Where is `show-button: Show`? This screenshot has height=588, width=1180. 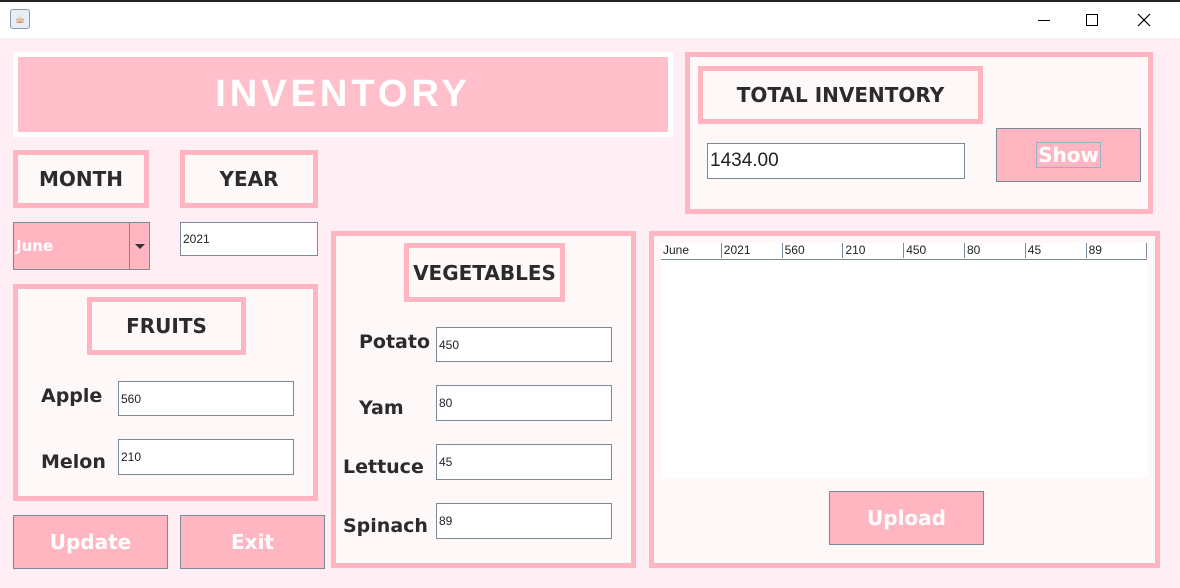 show-button: Show is located at coordinates (1068, 155).